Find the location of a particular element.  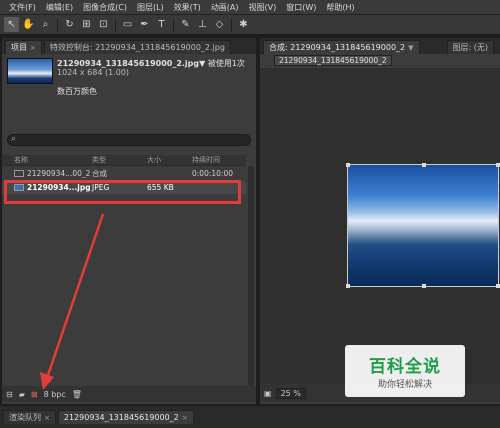

comp-tab-strip: 合成: 21290934_131845619000_2 ▼ 图层: (无) is located at coordinates (380, 46).